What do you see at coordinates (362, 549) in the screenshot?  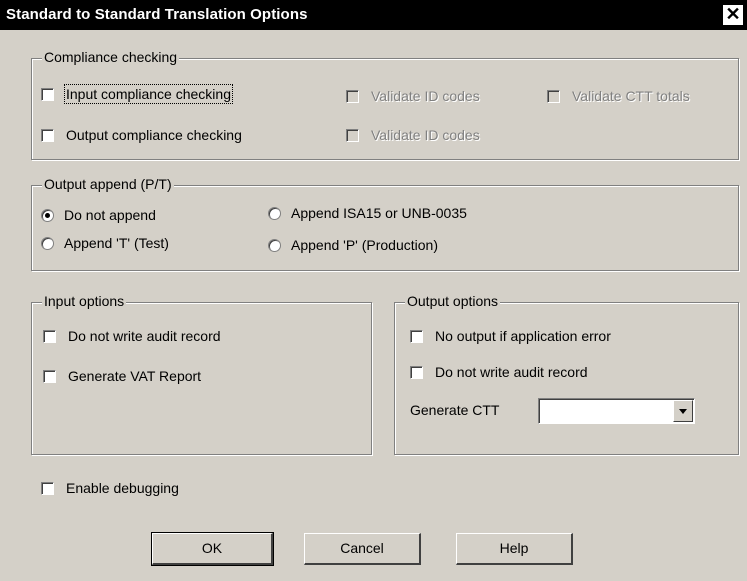 I see `cancel-button: Cancel` at bounding box center [362, 549].